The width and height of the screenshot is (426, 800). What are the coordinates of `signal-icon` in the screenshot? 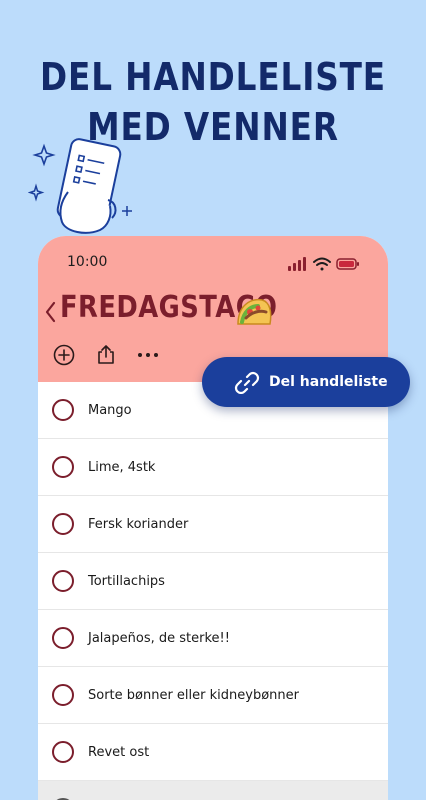 It's located at (297, 264).